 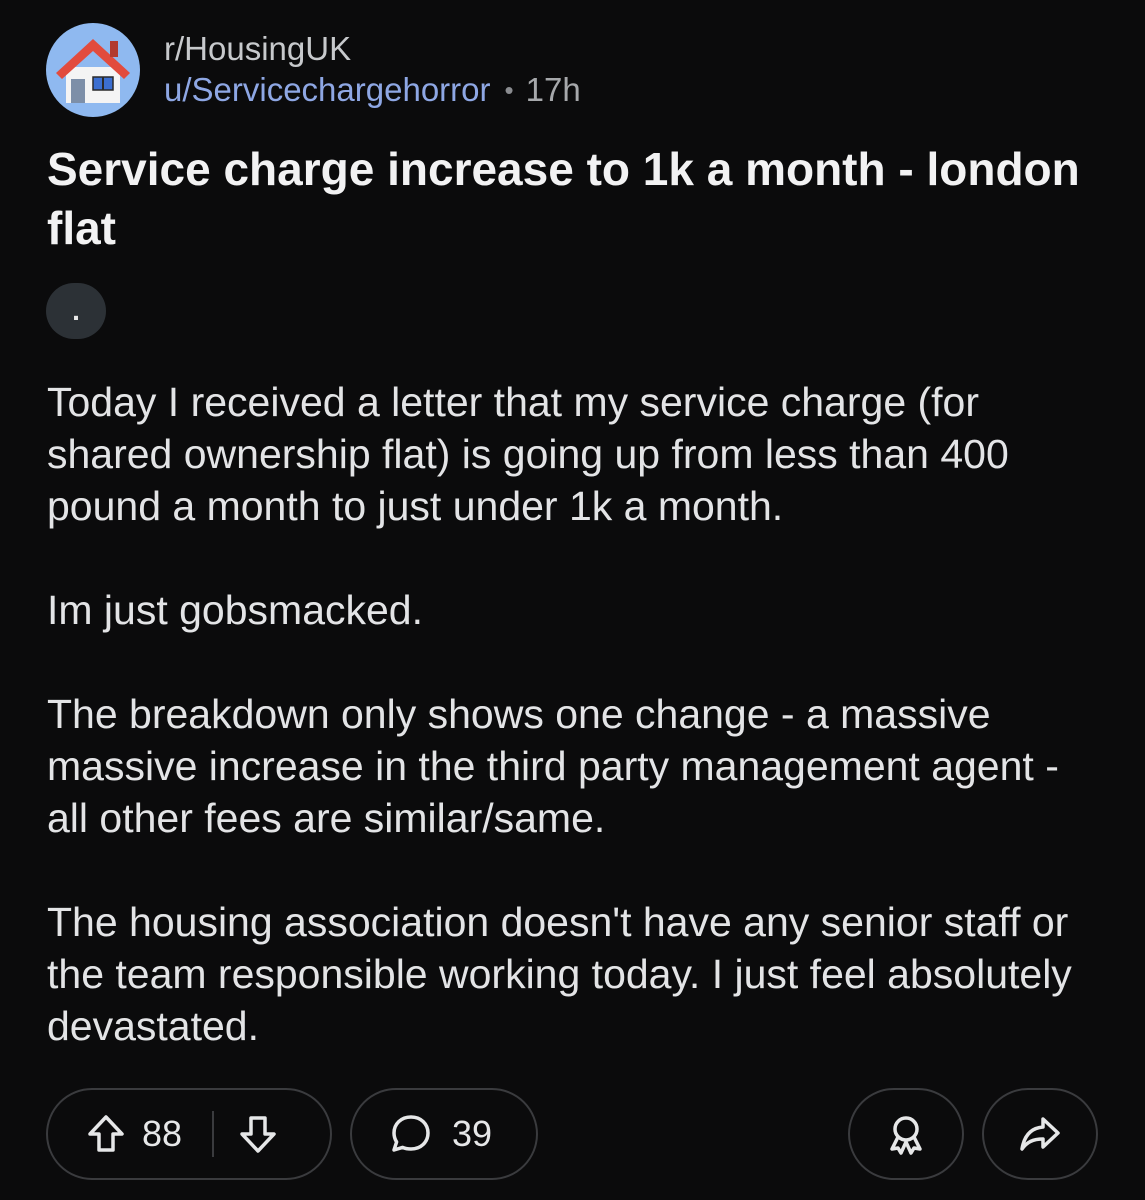 I want to click on post-header: r/HousingUK u/Servicechargehorror • 17h, so click(x=313, y=70).